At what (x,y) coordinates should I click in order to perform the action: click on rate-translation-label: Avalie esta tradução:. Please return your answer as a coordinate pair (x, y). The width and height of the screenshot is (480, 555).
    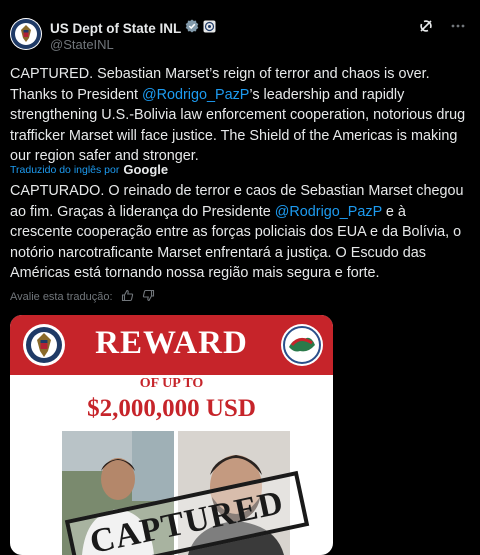
    Looking at the image, I should click on (61, 297).